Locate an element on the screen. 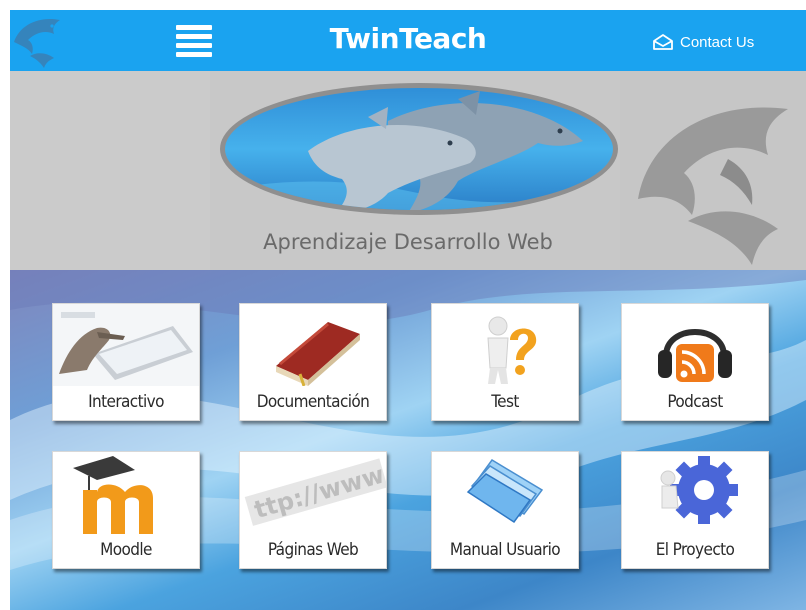 This screenshot has width=806, height=610. question-figure-icon is located at coordinates (512, 350).